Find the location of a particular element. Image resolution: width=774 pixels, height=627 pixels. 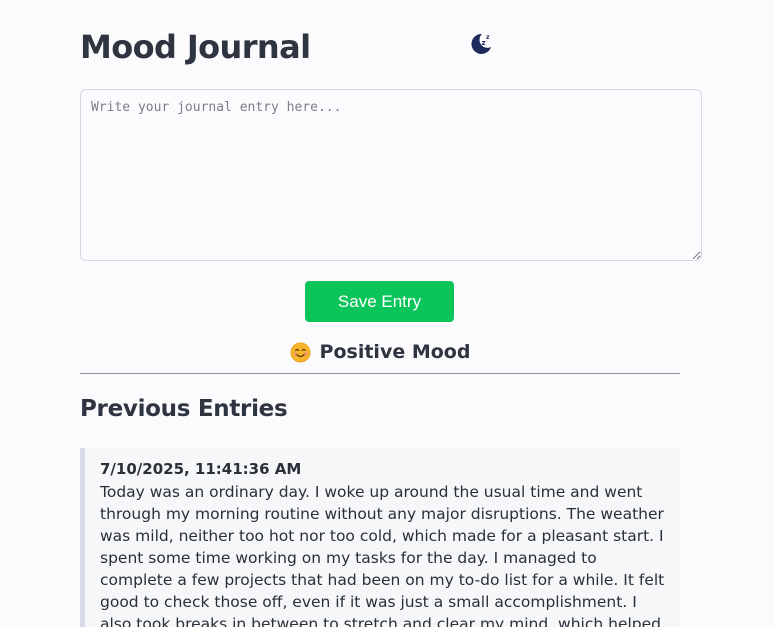

smiling-face-icon is located at coordinates (300, 352).